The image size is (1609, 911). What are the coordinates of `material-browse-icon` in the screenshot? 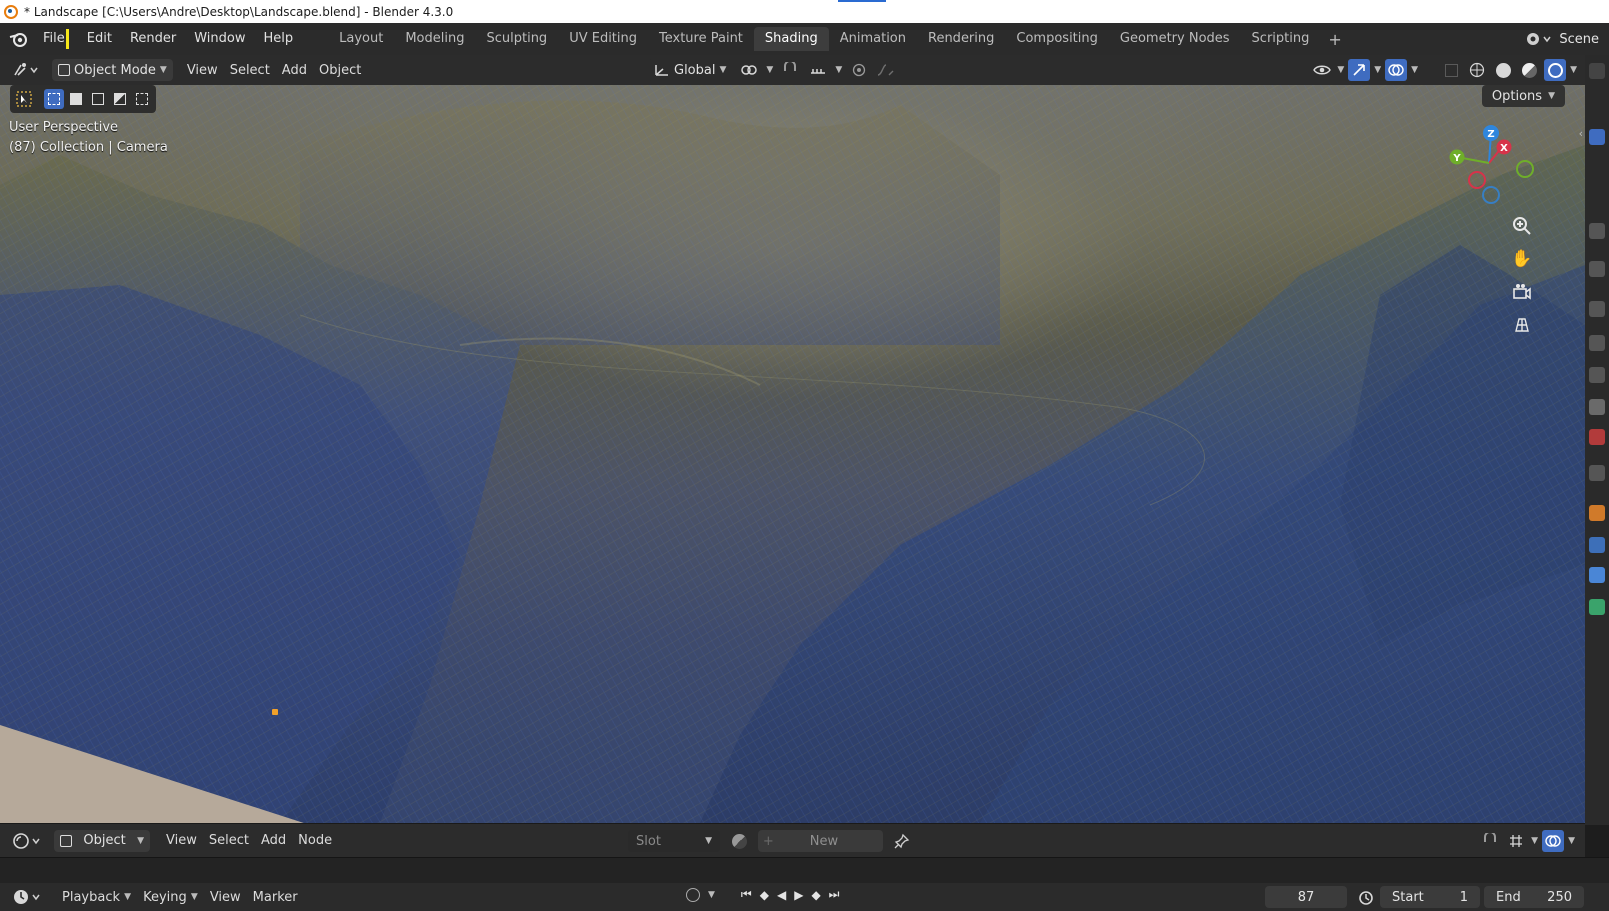 It's located at (739, 841).